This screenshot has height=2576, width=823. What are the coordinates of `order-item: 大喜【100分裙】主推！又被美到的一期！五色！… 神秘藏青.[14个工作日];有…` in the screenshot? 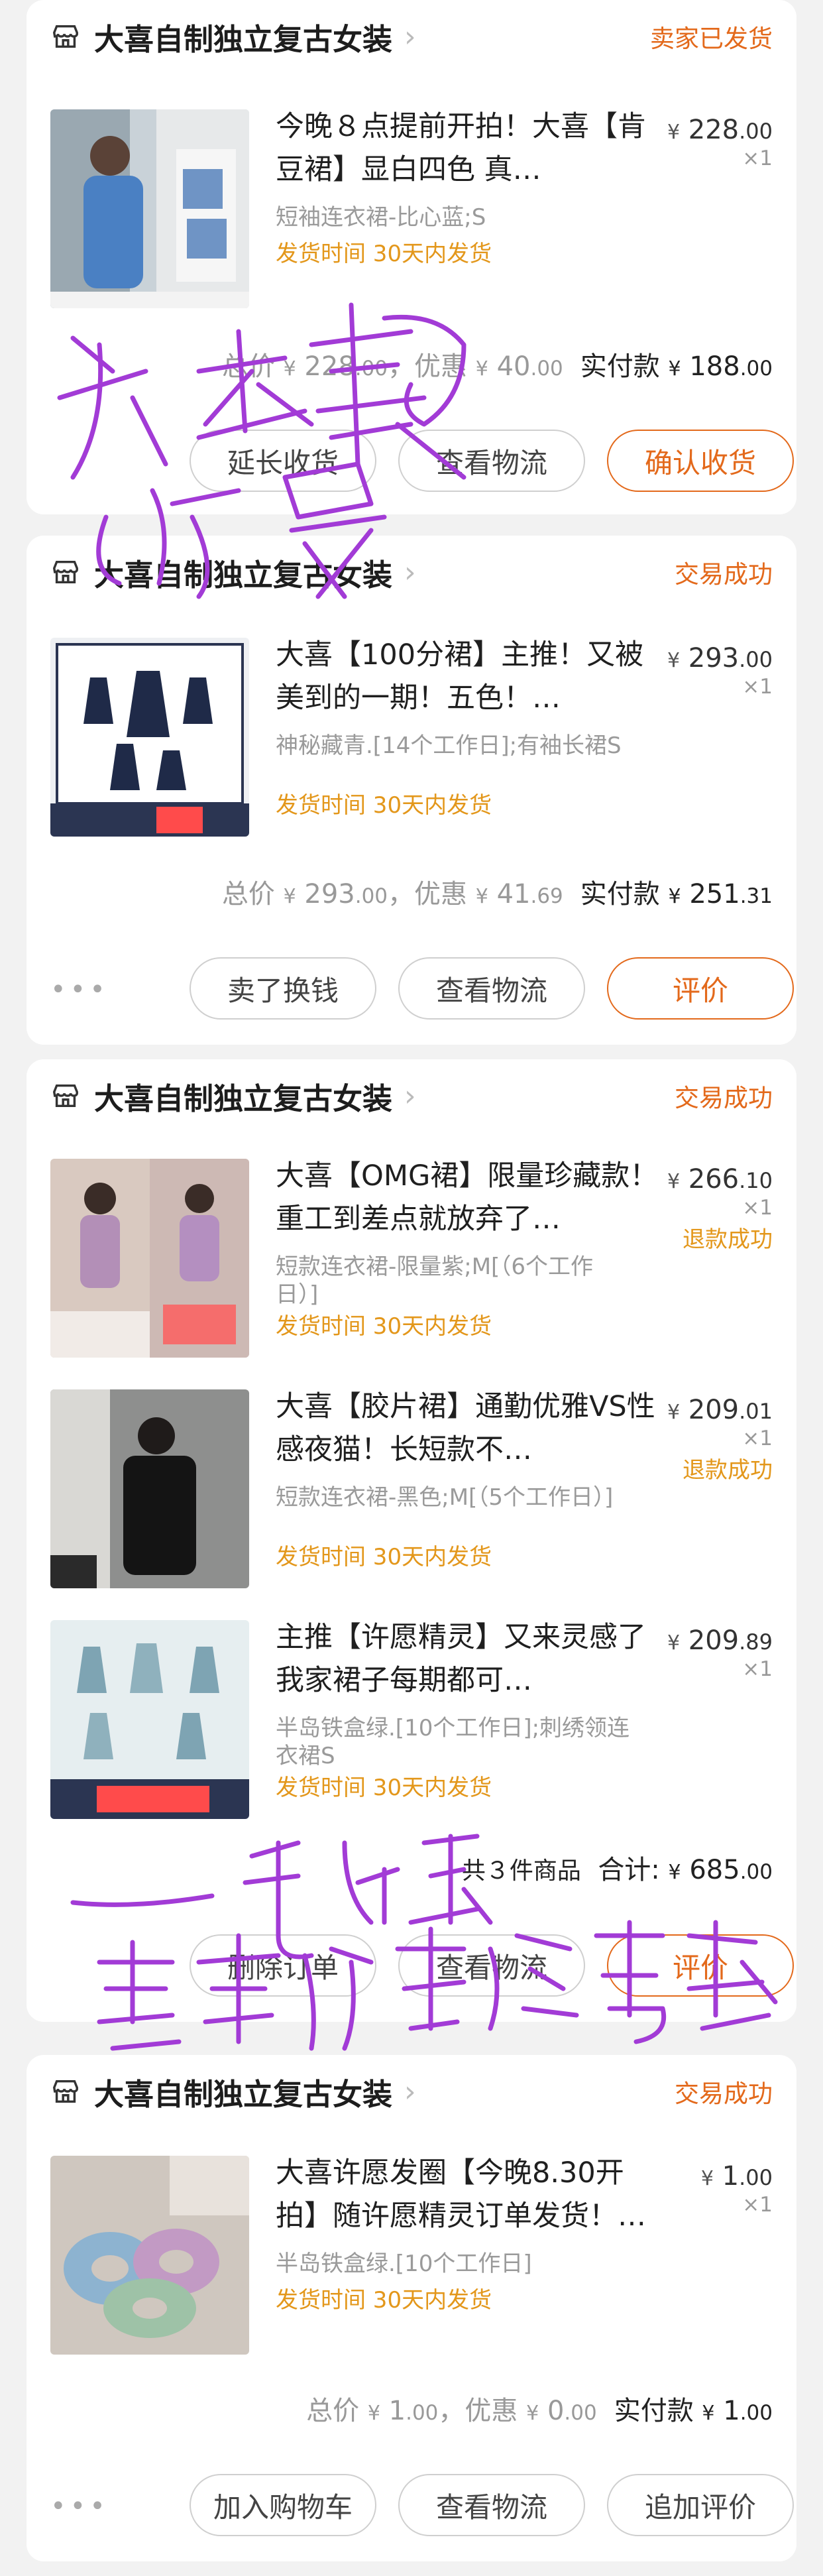 It's located at (411, 737).